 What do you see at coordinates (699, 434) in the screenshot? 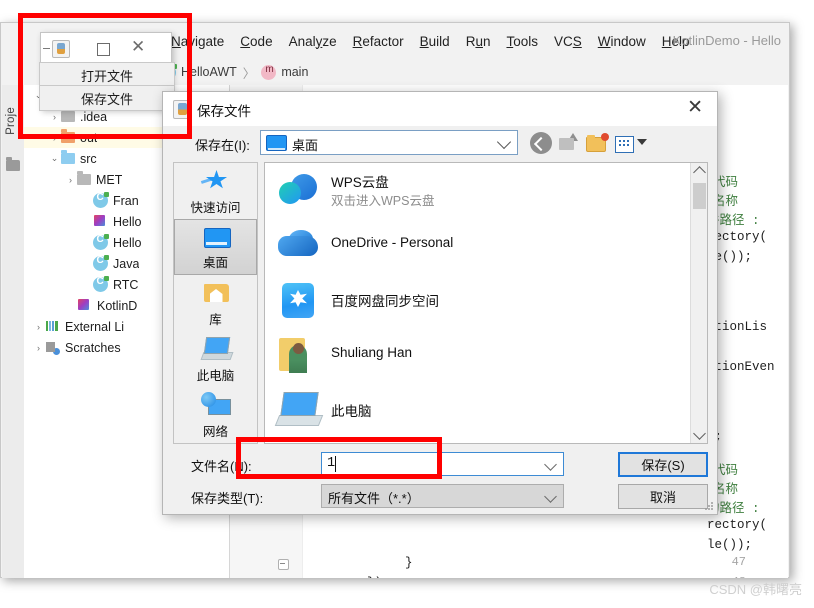
I see `scroll-down-button` at bounding box center [699, 434].